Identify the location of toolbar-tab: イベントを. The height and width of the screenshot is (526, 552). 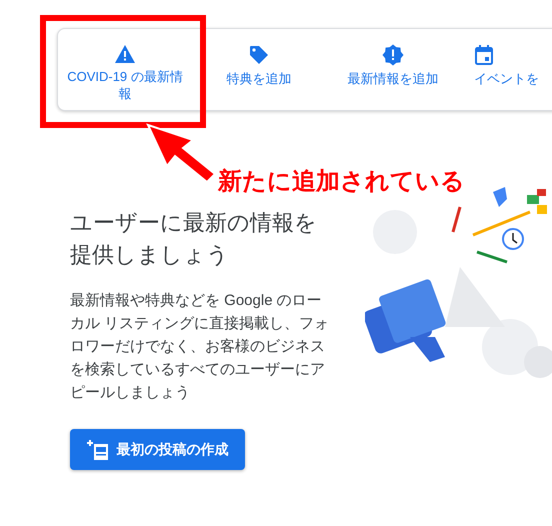
(506, 69).